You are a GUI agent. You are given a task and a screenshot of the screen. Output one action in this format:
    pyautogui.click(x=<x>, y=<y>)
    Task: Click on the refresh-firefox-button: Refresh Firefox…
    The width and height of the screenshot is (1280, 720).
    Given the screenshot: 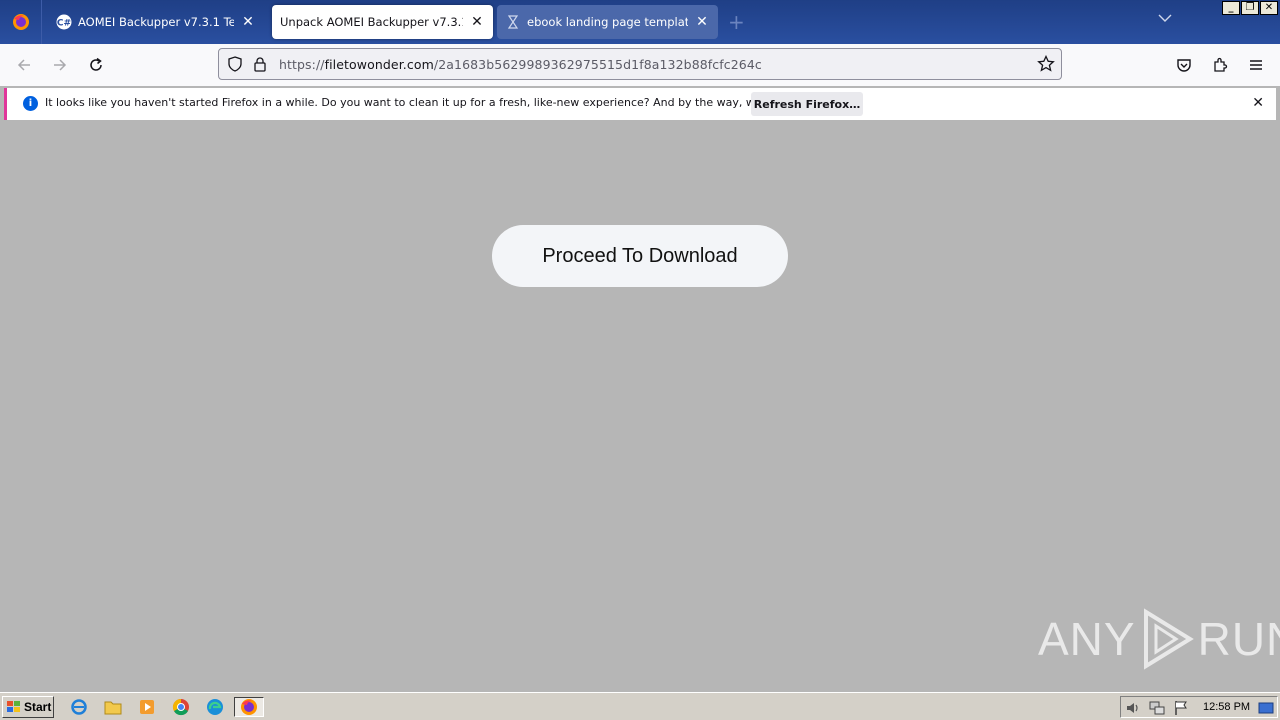 What is the action you would take?
    pyautogui.click(x=807, y=104)
    